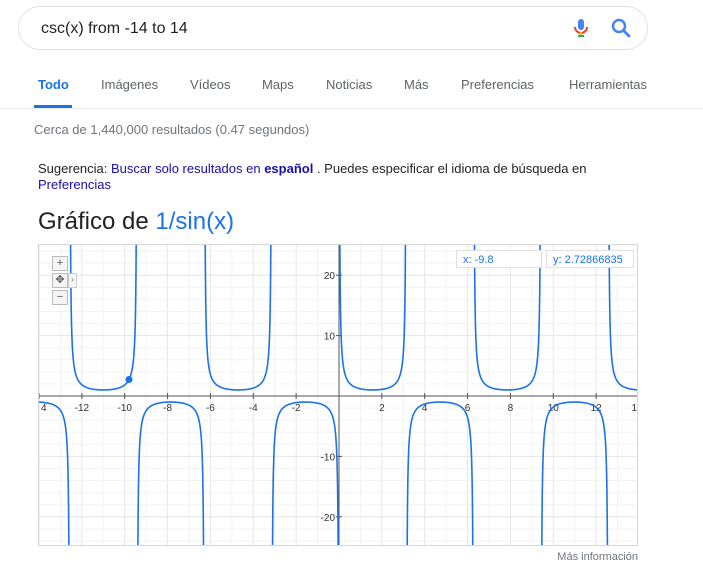 This screenshot has width=703, height=579. Describe the element at coordinates (497, 84) in the screenshot. I see `tab-settings: Preferencias` at that location.